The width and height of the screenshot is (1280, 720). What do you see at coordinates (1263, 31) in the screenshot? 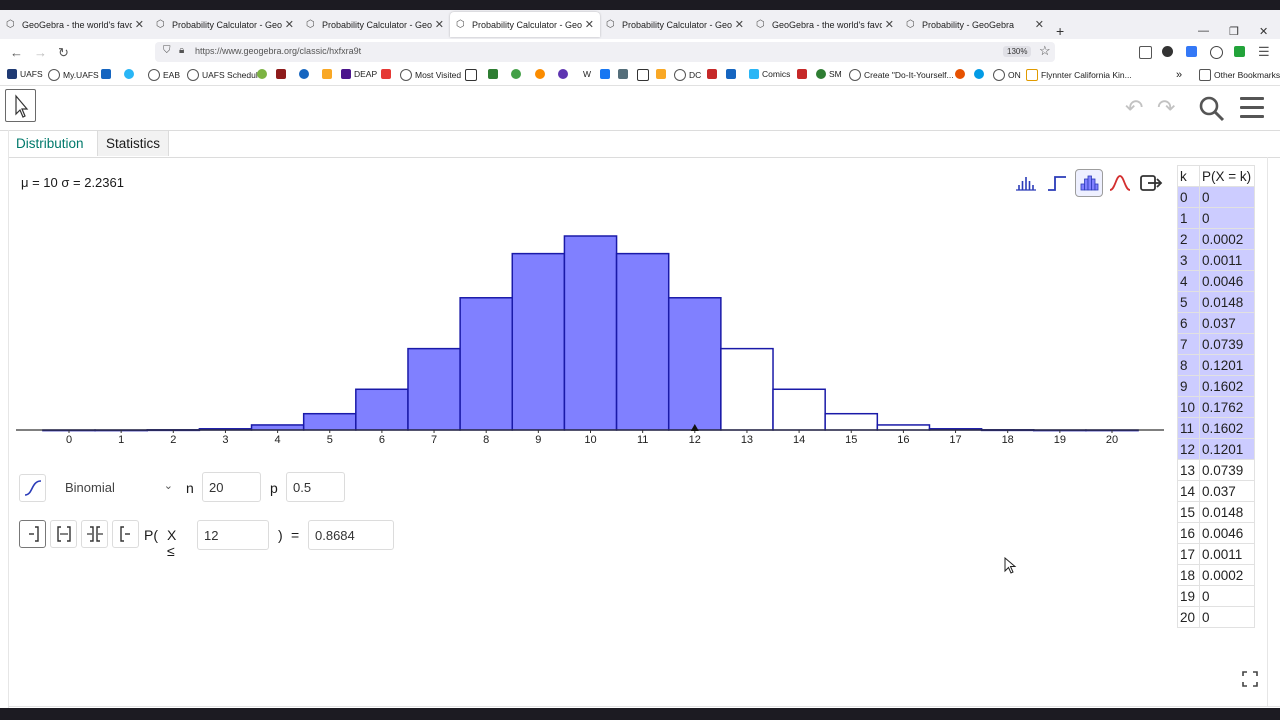
I see `close-window-icon: ✕` at bounding box center [1263, 31].